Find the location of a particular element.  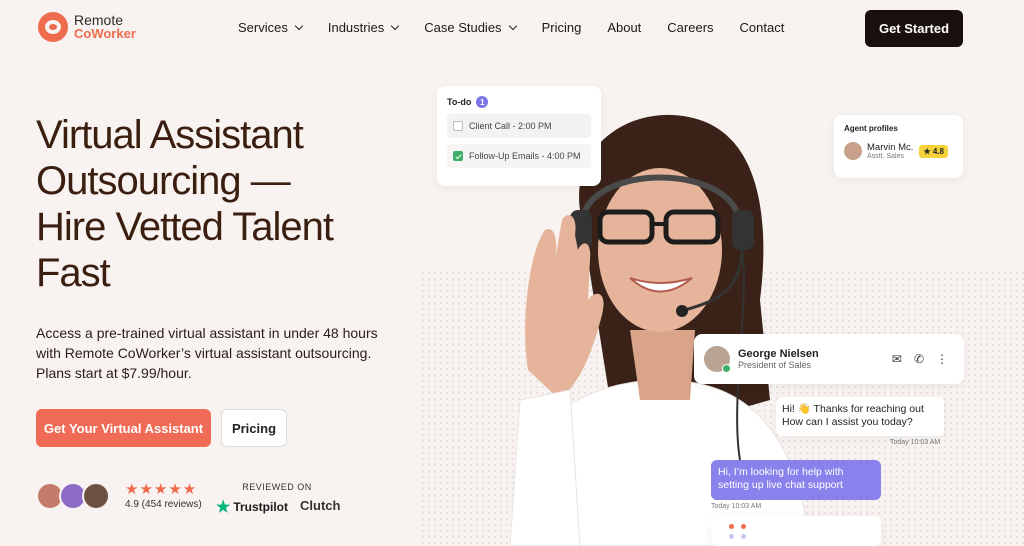

todo-item: Client Call - 2:00 PM is located at coordinates (519, 126).